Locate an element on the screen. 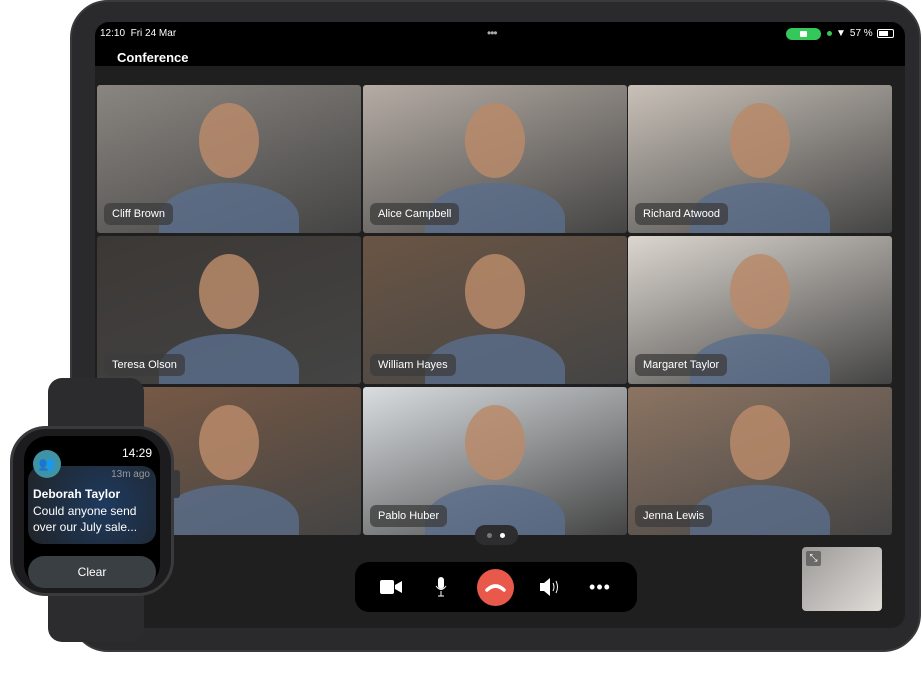  speaker-icon is located at coordinates (549, 587).